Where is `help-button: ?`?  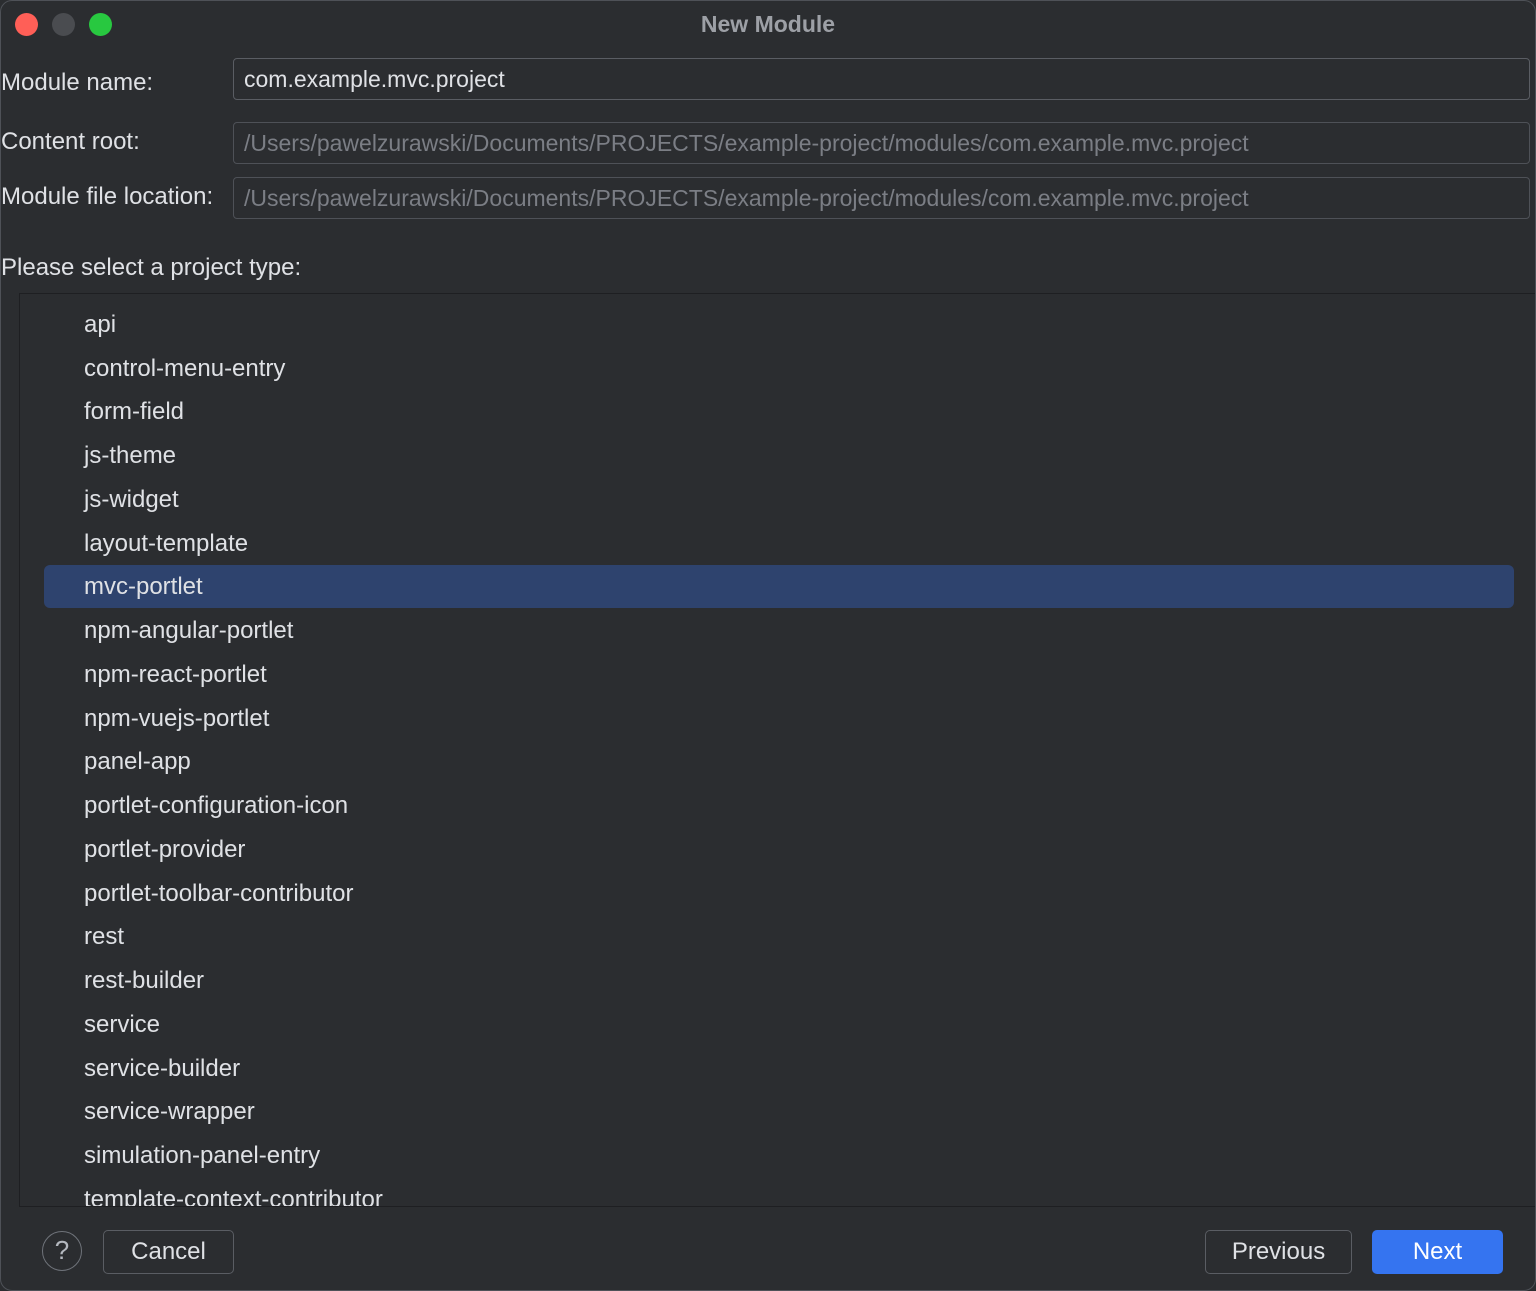
help-button: ? is located at coordinates (62, 1251).